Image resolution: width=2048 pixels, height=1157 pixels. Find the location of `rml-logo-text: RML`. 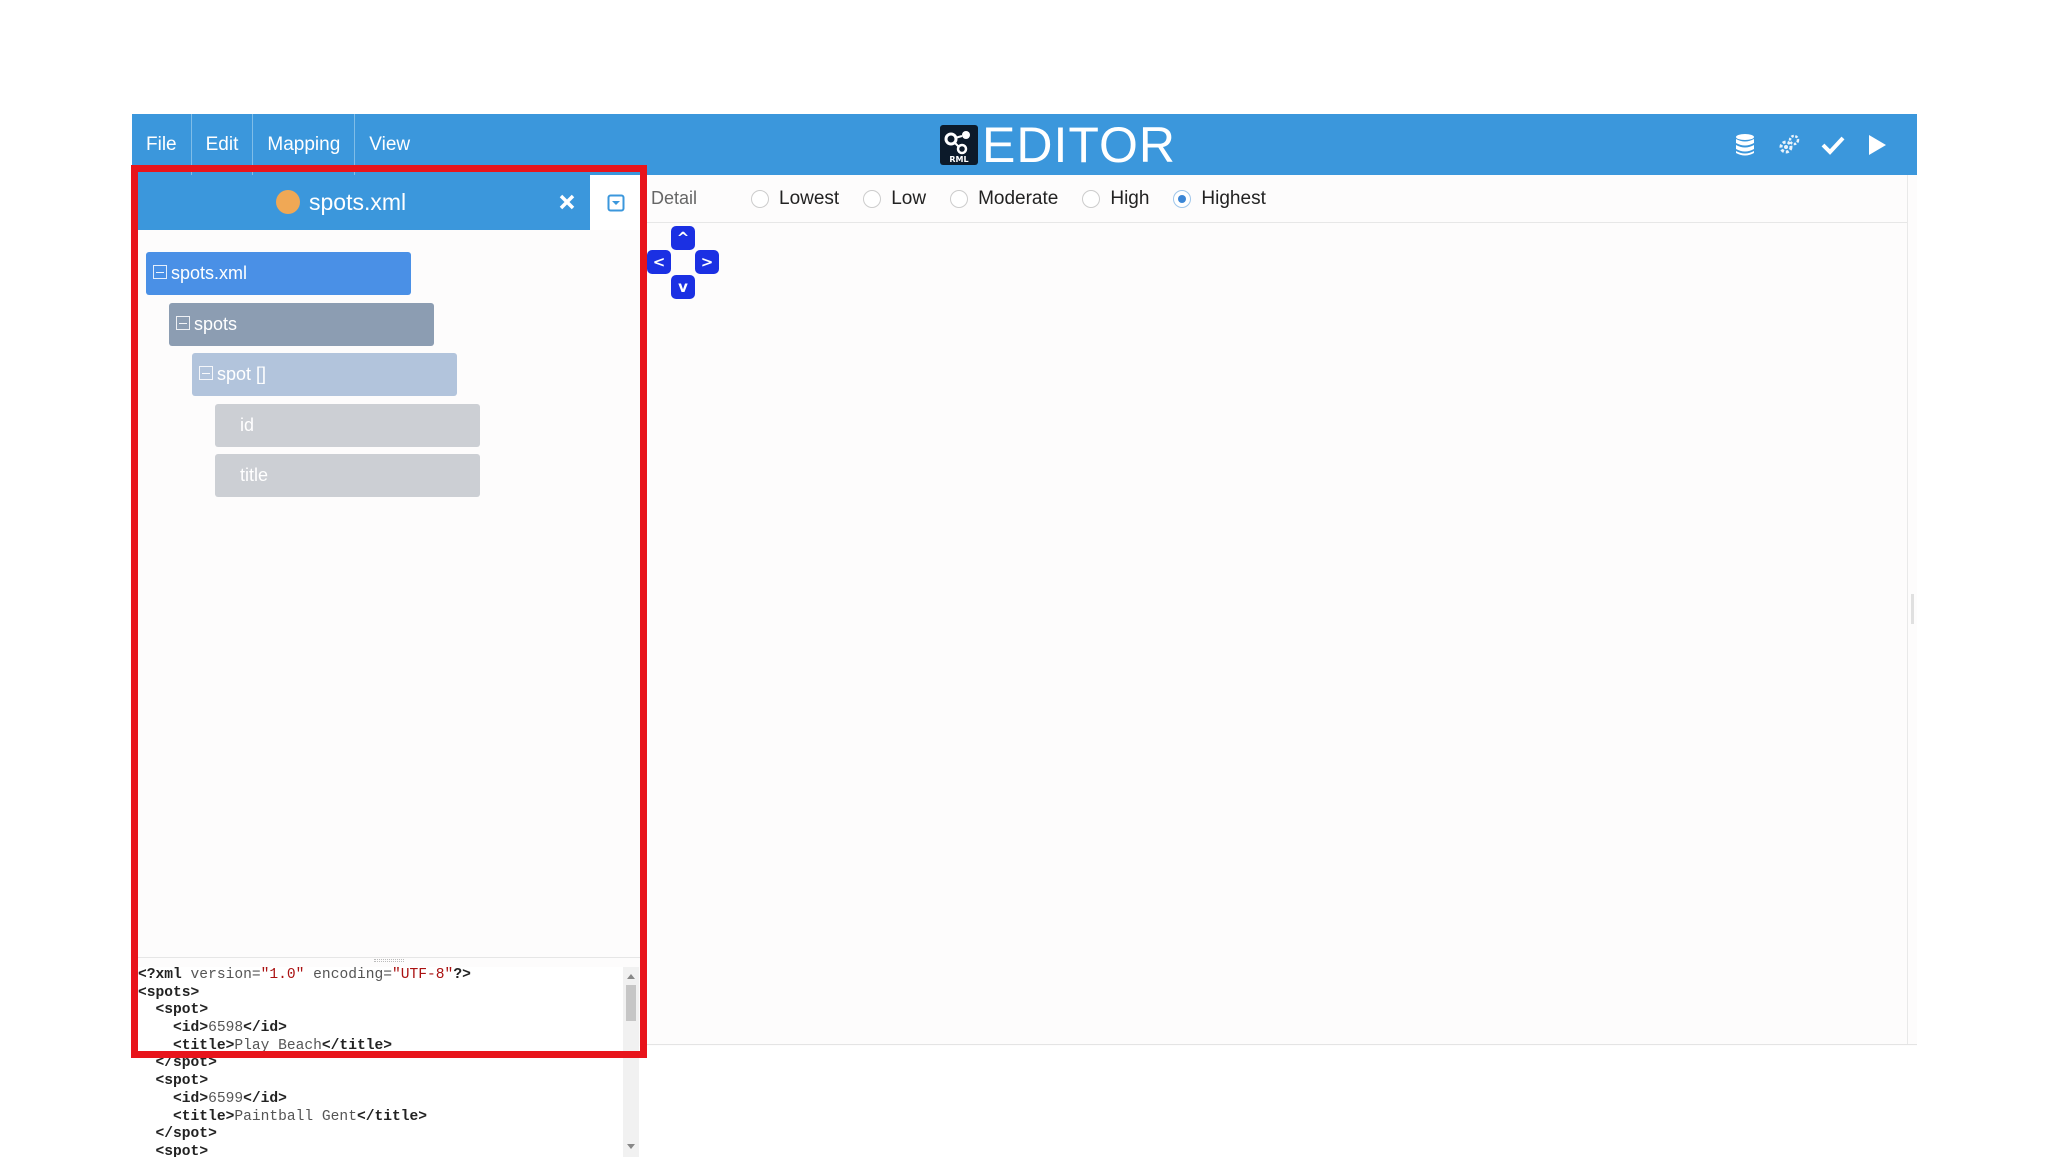

rml-logo-text: RML is located at coordinates (958, 159).